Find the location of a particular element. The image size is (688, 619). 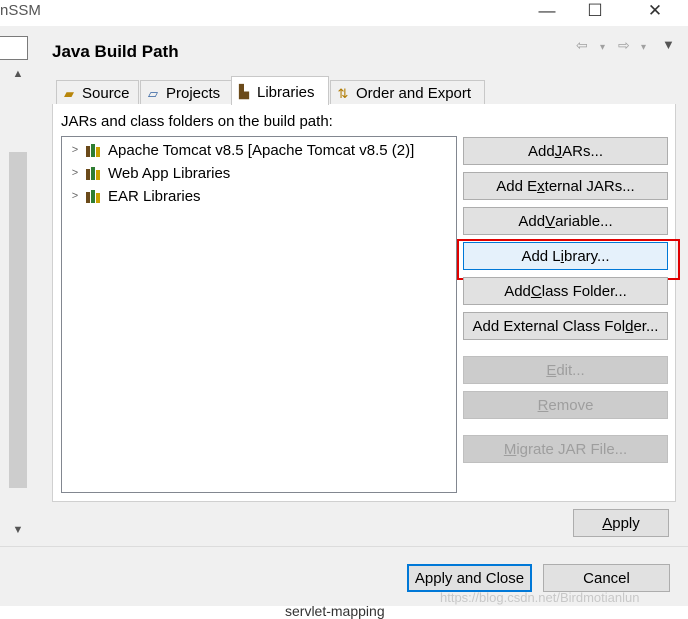

window-title: nSSM is located at coordinates (20, 10).